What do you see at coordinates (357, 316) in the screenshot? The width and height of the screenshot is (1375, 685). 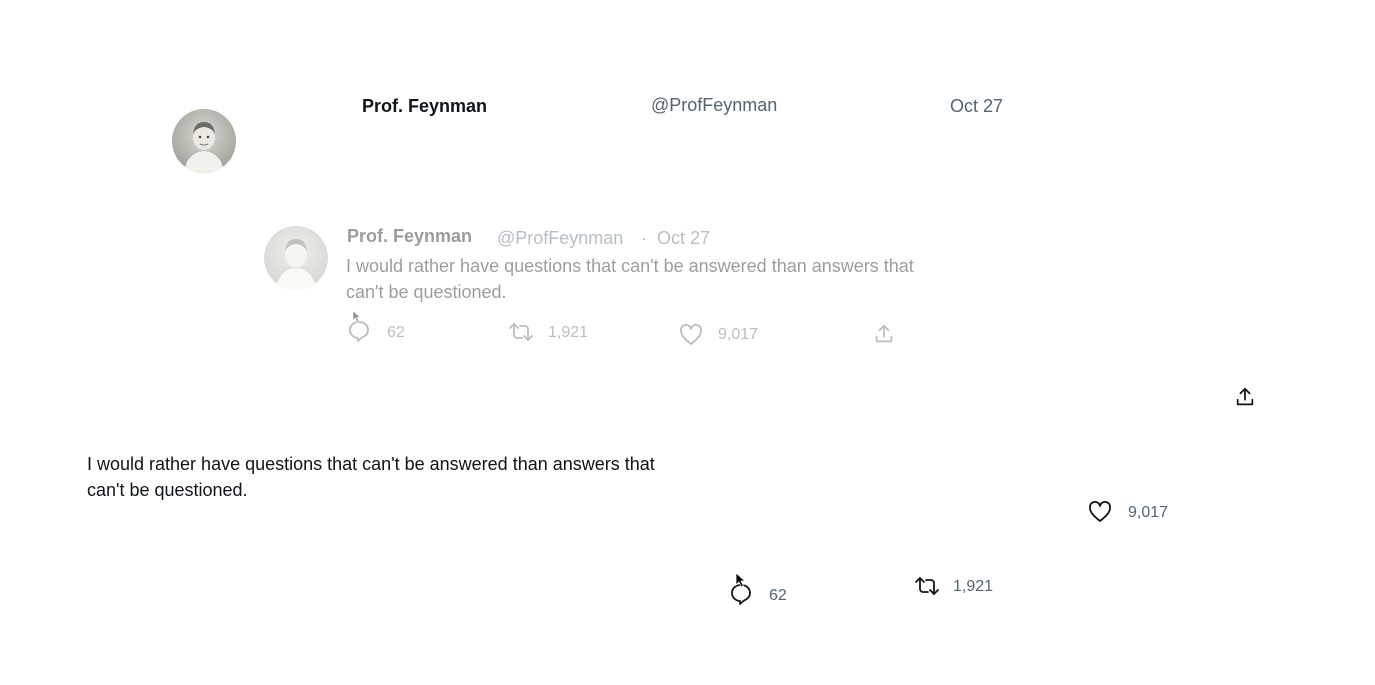 I see `ghost-cursor-icon` at bounding box center [357, 316].